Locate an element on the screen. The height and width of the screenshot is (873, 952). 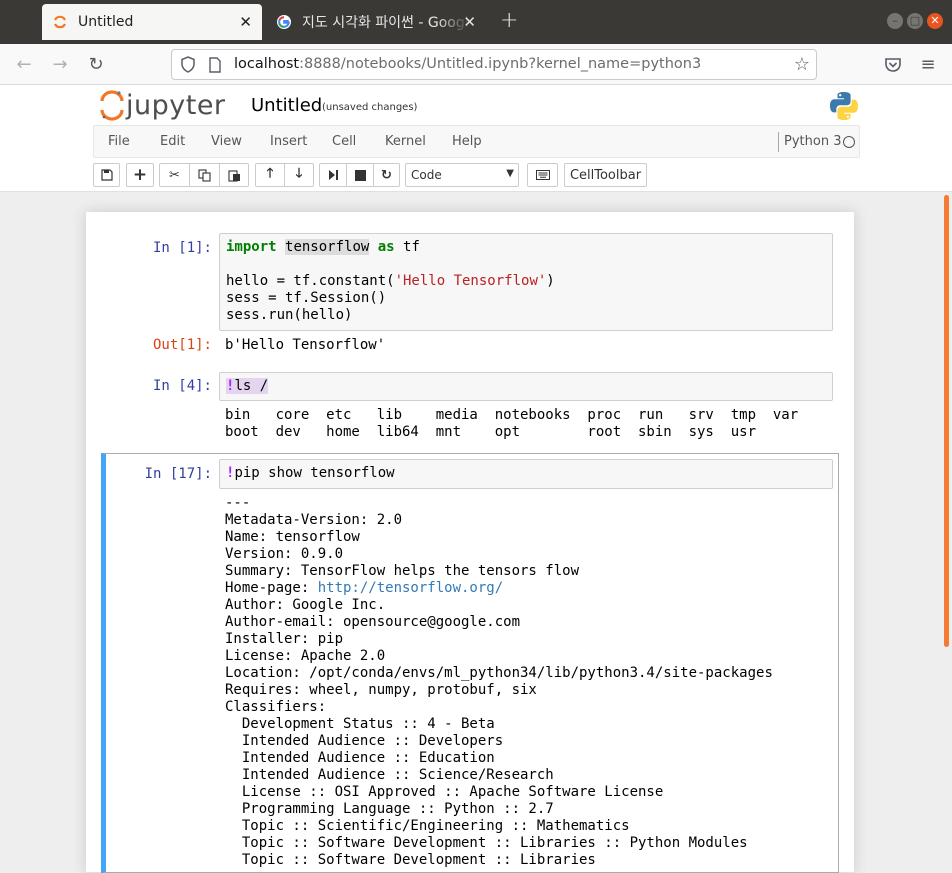
step-forward-icon is located at coordinates (333, 175).